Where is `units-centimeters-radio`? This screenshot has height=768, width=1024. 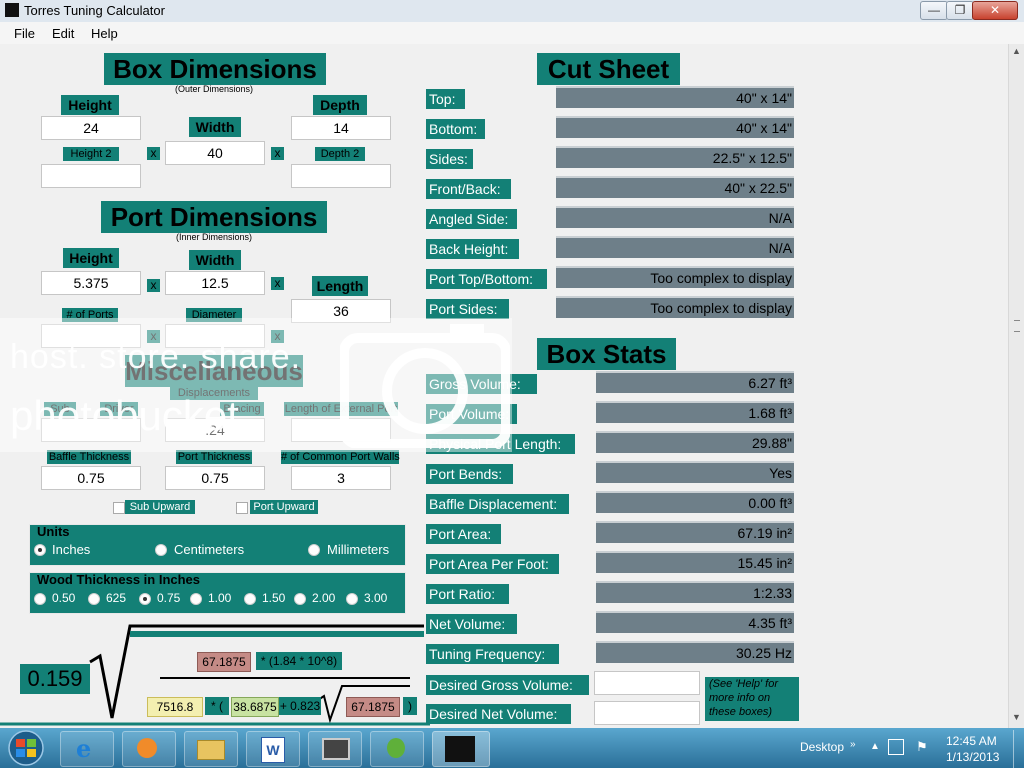 units-centimeters-radio is located at coordinates (161, 550).